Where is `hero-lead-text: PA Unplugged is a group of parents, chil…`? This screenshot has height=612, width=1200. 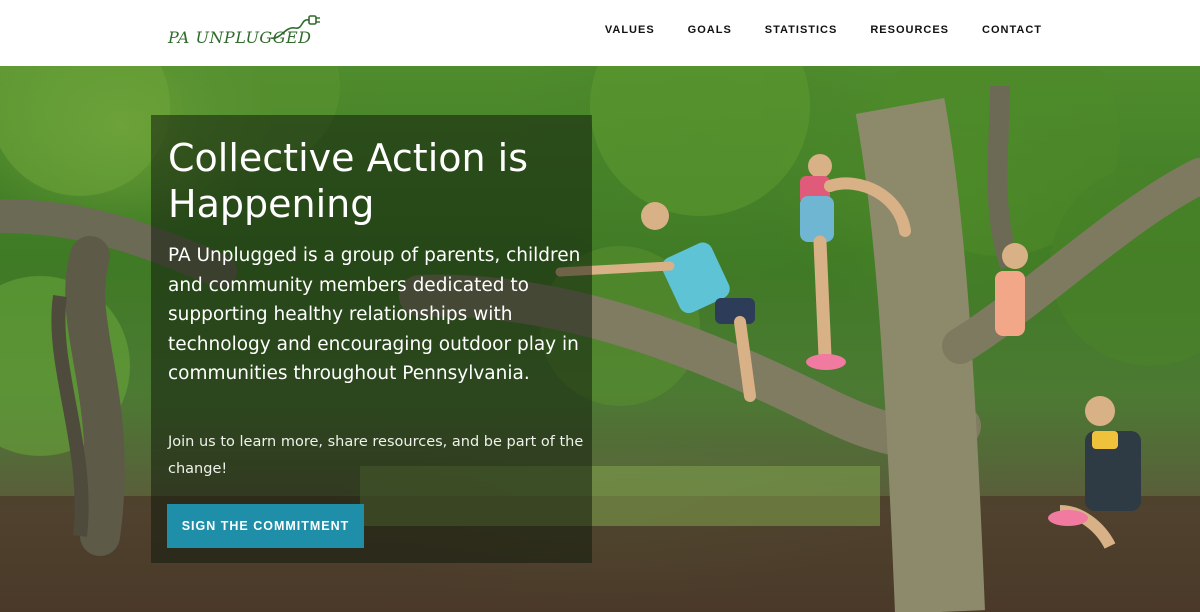
hero-lead-text: PA Unplugged is a group of parents, chil… is located at coordinates (374, 314).